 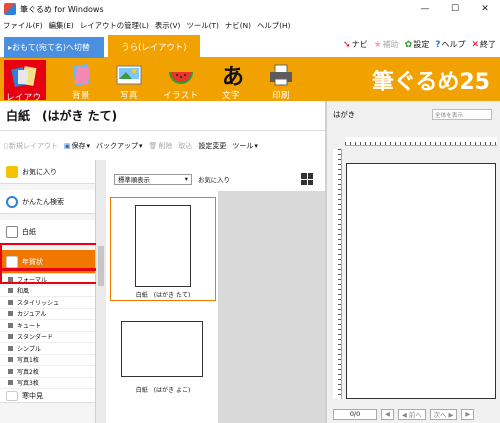 I want to click on menu-help: ヘルプ(H), so click(x=274, y=25).